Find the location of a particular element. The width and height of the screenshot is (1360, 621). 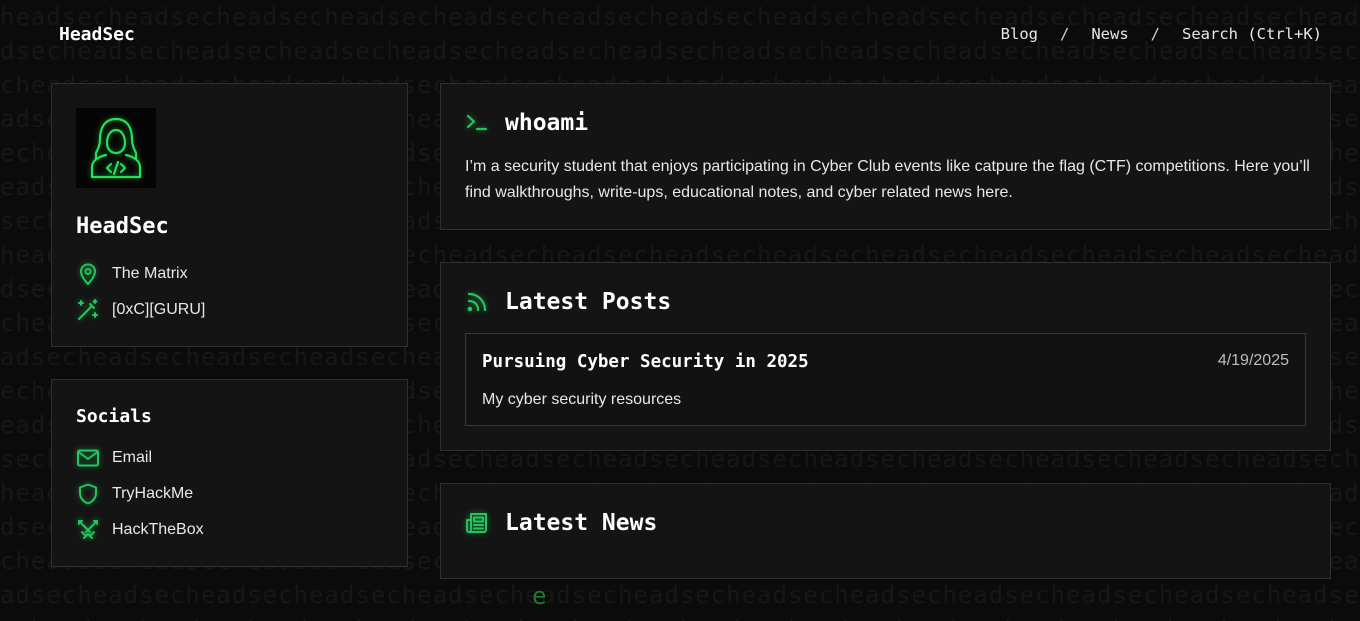

social-link-hackthebox: HackTheBox is located at coordinates (140, 530).